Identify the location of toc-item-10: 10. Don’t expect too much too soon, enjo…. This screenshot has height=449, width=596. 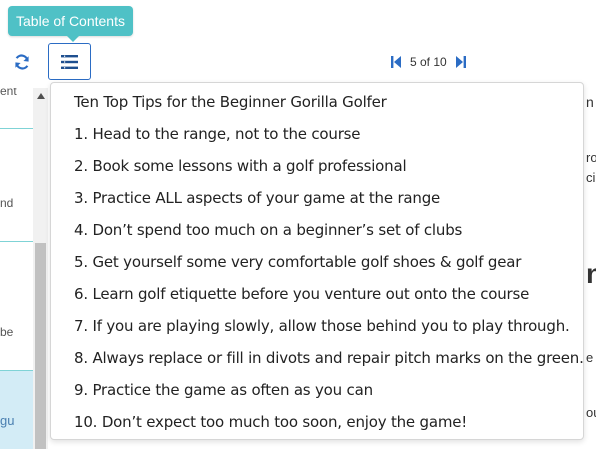
(317, 422).